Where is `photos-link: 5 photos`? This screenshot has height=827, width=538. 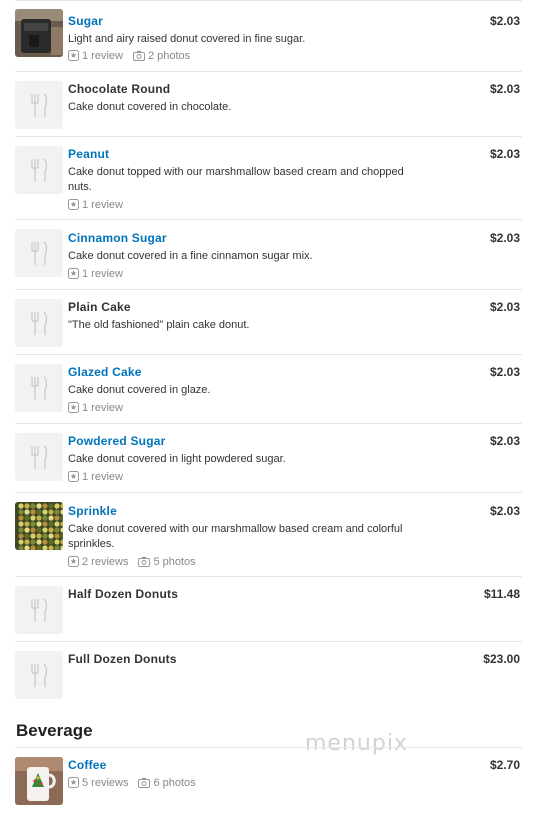
photos-link: 5 photos is located at coordinates (167, 562).